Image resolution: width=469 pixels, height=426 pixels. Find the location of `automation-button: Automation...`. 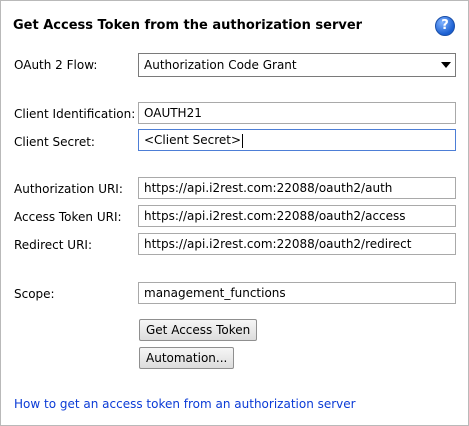

automation-button: Automation... is located at coordinates (187, 358).